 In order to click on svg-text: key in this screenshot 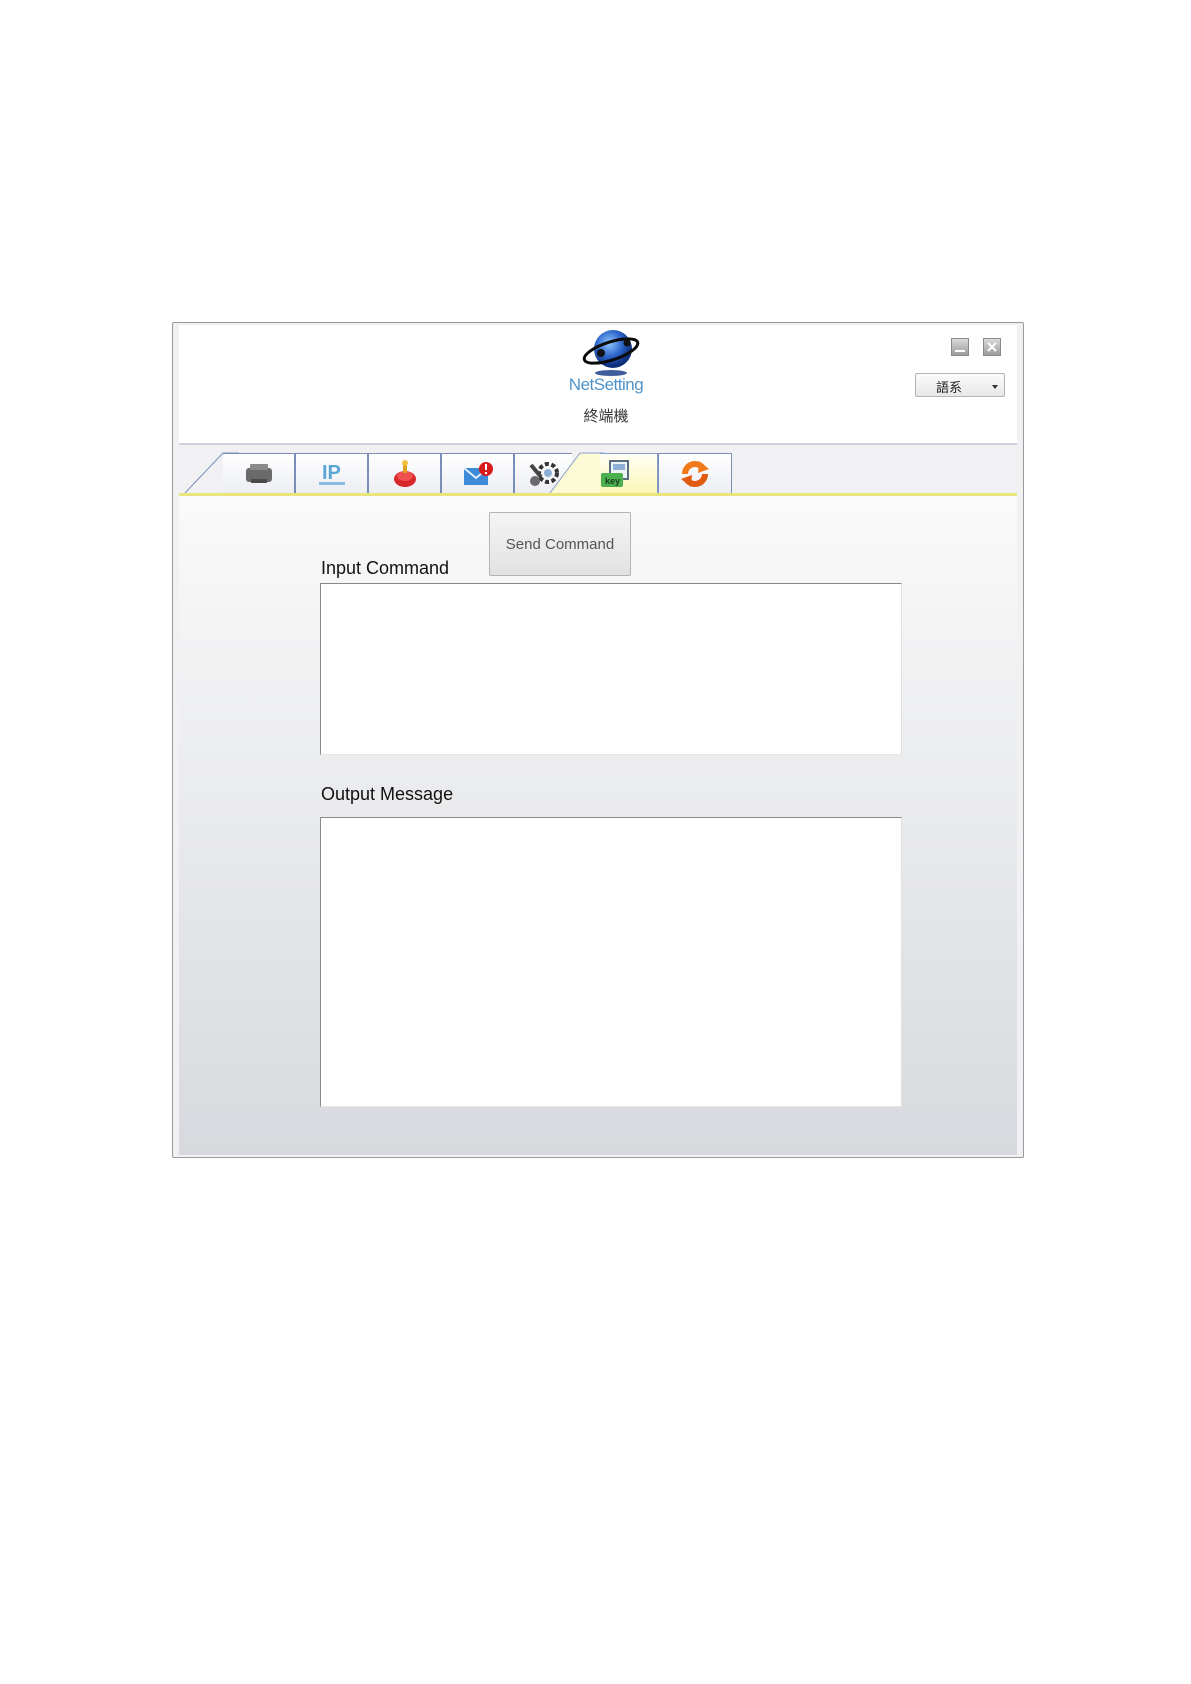, I will do `click(612, 481)`.